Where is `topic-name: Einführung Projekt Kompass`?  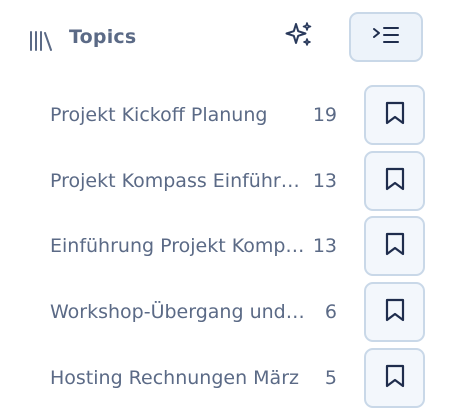 topic-name: Einführung Projekt Kompass is located at coordinates (178, 246).